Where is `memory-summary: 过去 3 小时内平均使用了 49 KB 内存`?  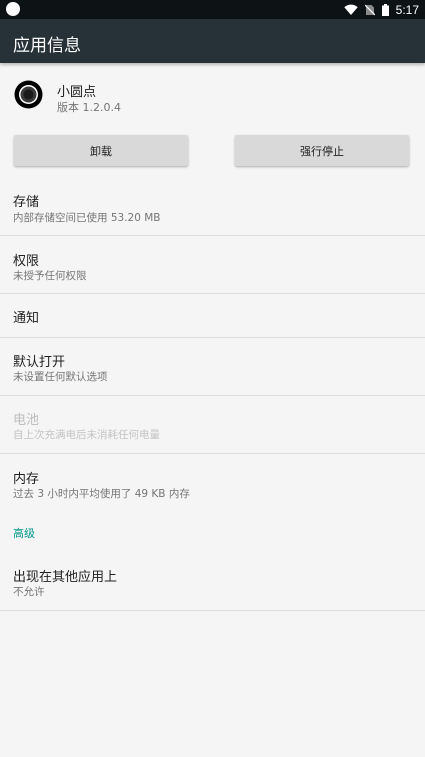 memory-summary: 过去 3 小时内平均使用了 49 KB 内存 is located at coordinates (101, 494).